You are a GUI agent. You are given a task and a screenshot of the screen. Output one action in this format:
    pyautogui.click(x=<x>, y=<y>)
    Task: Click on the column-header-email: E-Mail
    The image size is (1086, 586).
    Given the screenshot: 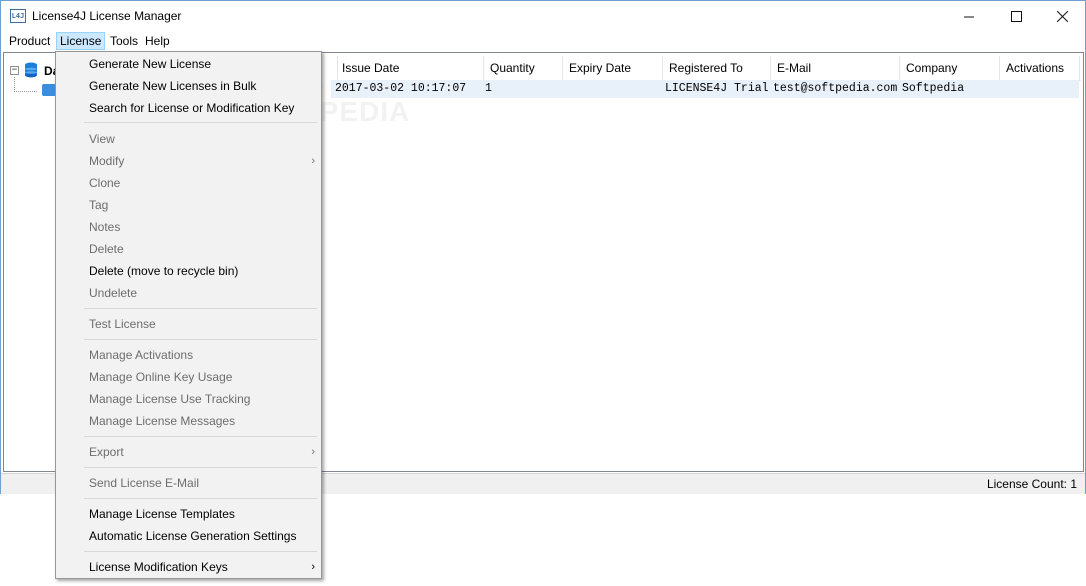 What is the action you would take?
    pyautogui.click(x=835, y=68)
    